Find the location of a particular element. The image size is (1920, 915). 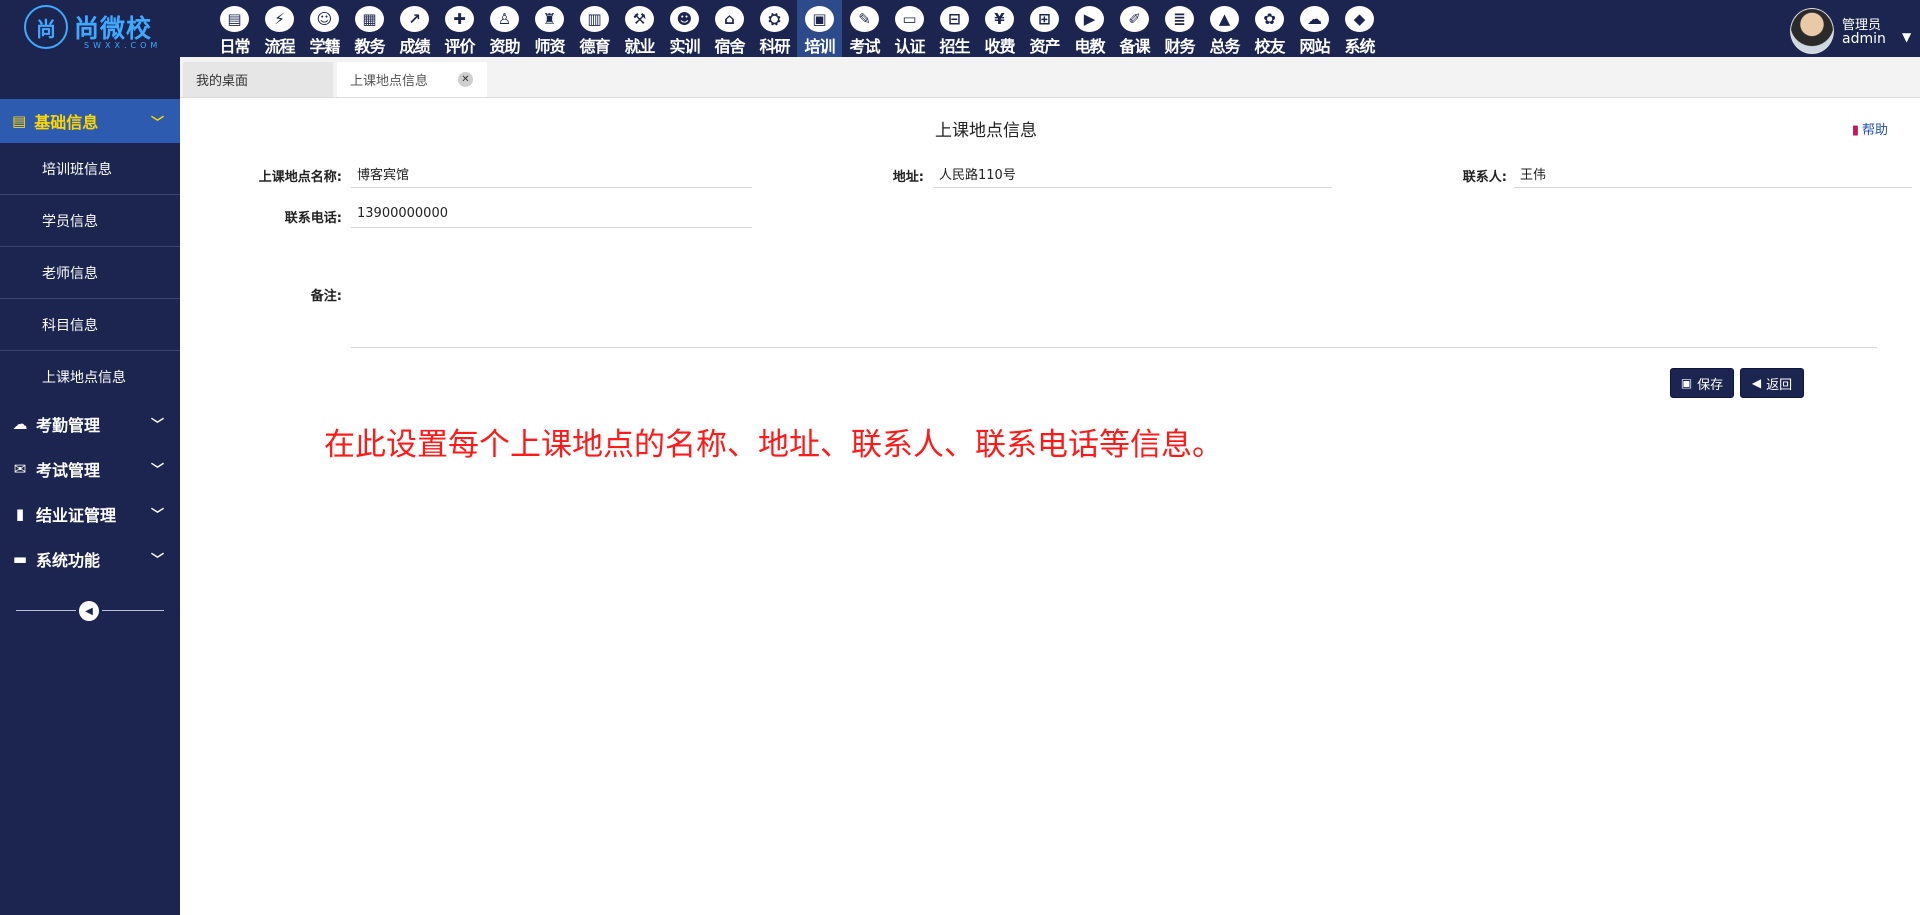

sidebar-group-system: ▬ 系统功能 ﹀ is located at coordinates (90, 558).